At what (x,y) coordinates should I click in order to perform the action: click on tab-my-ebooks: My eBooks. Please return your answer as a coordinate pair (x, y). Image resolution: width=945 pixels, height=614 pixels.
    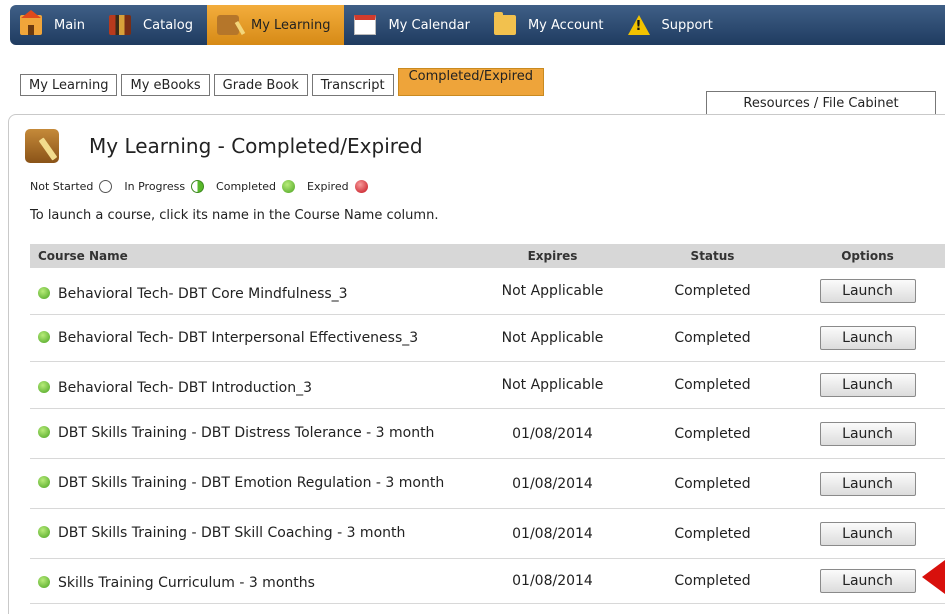
    Looking at the image, I should click on (165, 85).